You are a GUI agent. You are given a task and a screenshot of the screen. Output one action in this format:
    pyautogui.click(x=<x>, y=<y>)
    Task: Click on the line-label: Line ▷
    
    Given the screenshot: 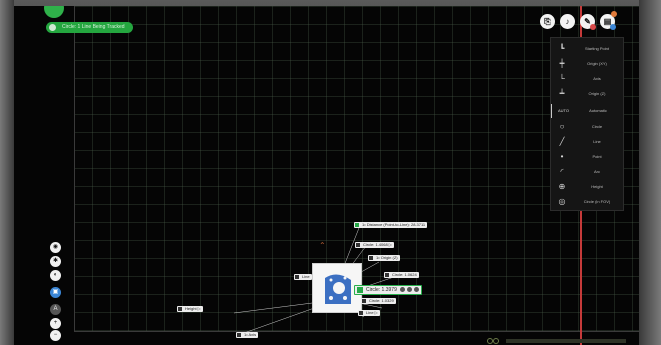 What is the action you would take?
    pyautogui.click(x=369, y=313)
    